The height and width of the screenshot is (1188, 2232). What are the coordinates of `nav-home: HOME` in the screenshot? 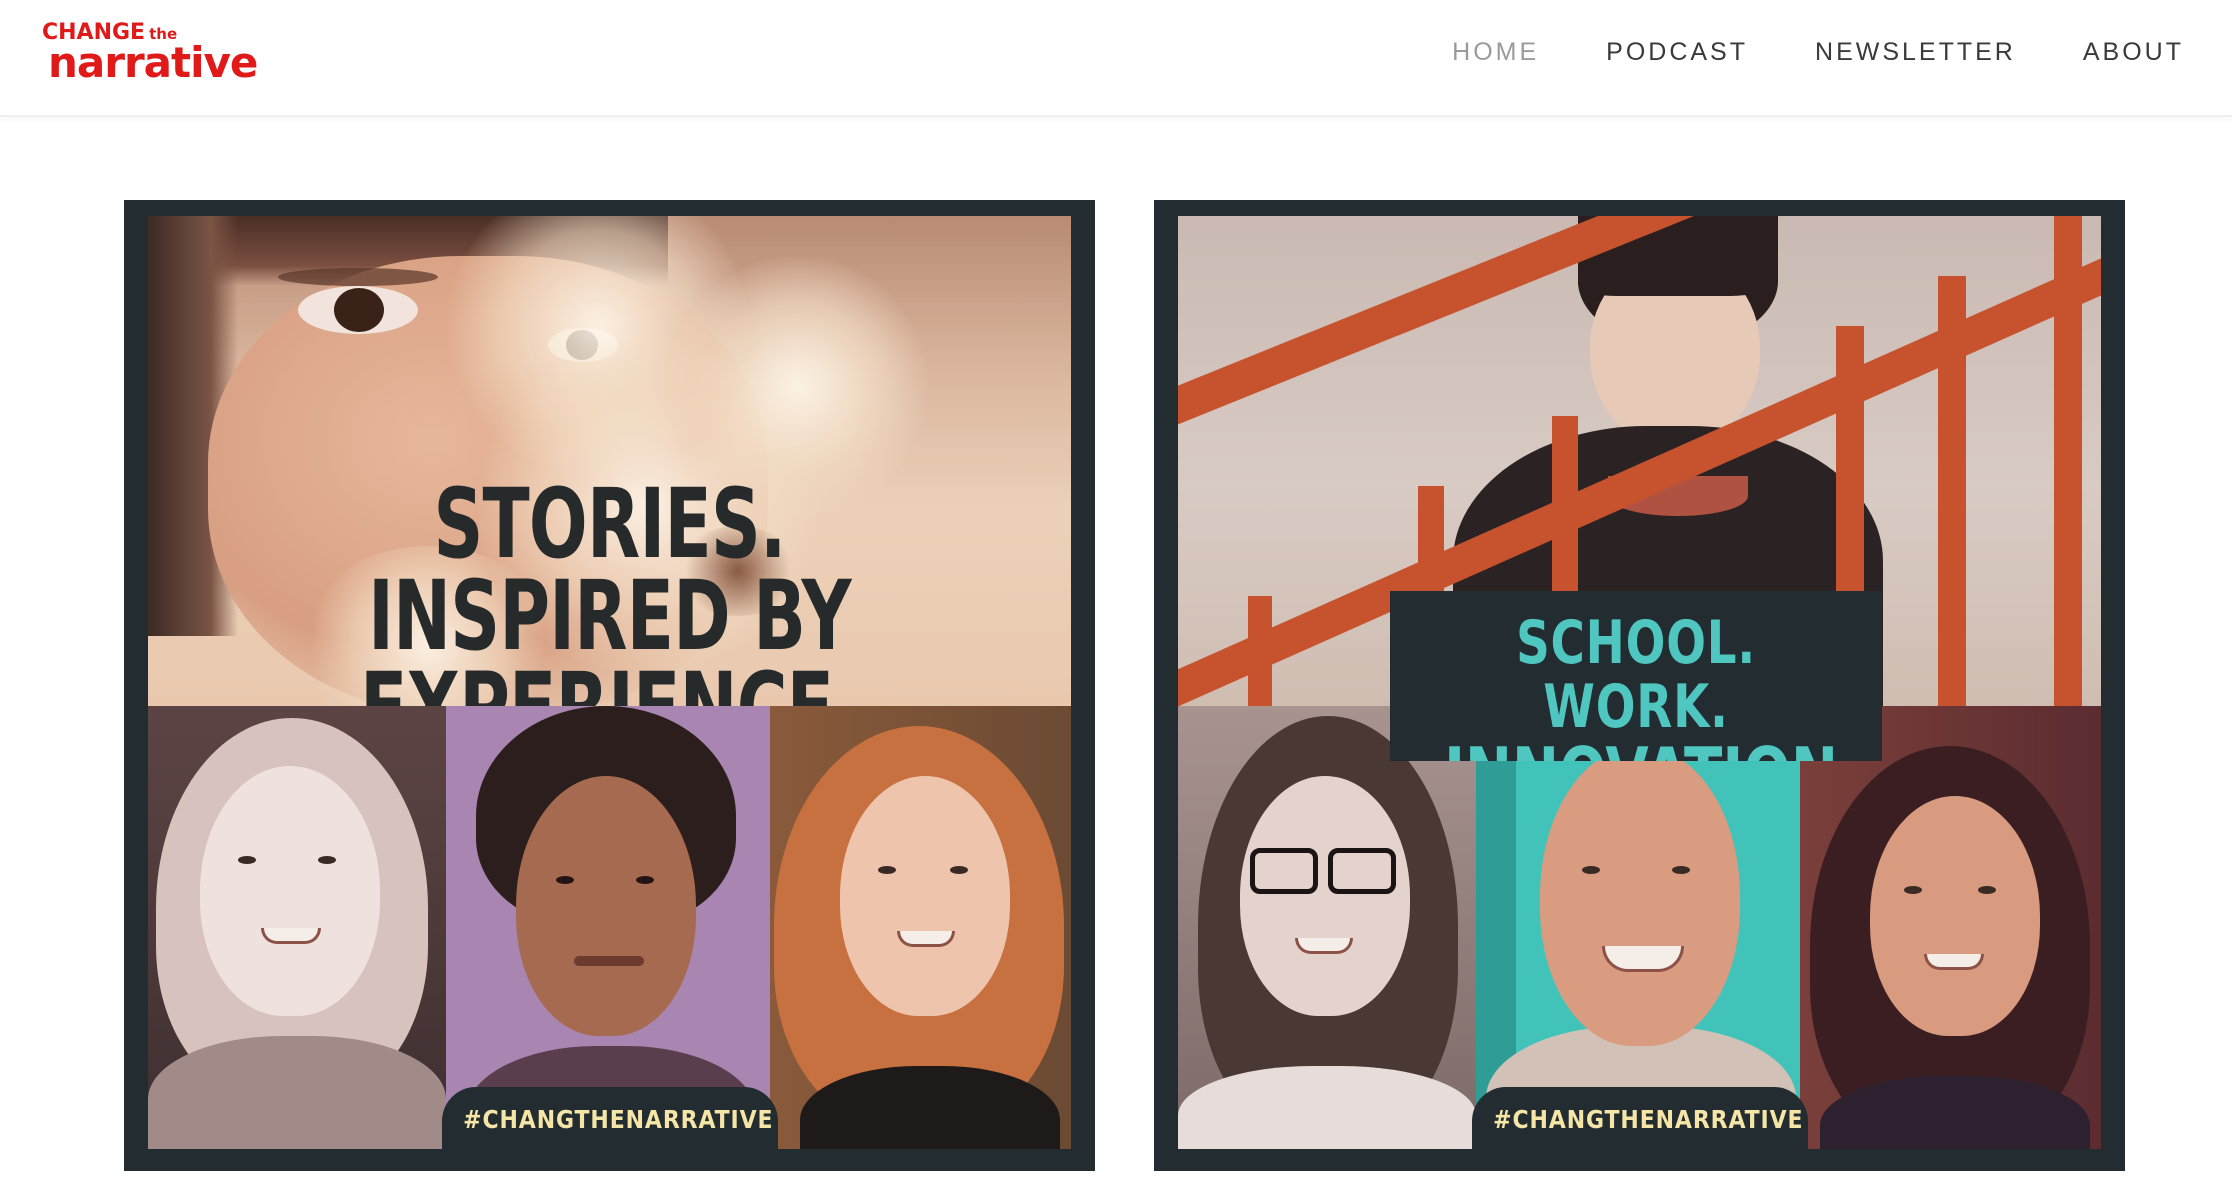 It's located at (1495, 52).